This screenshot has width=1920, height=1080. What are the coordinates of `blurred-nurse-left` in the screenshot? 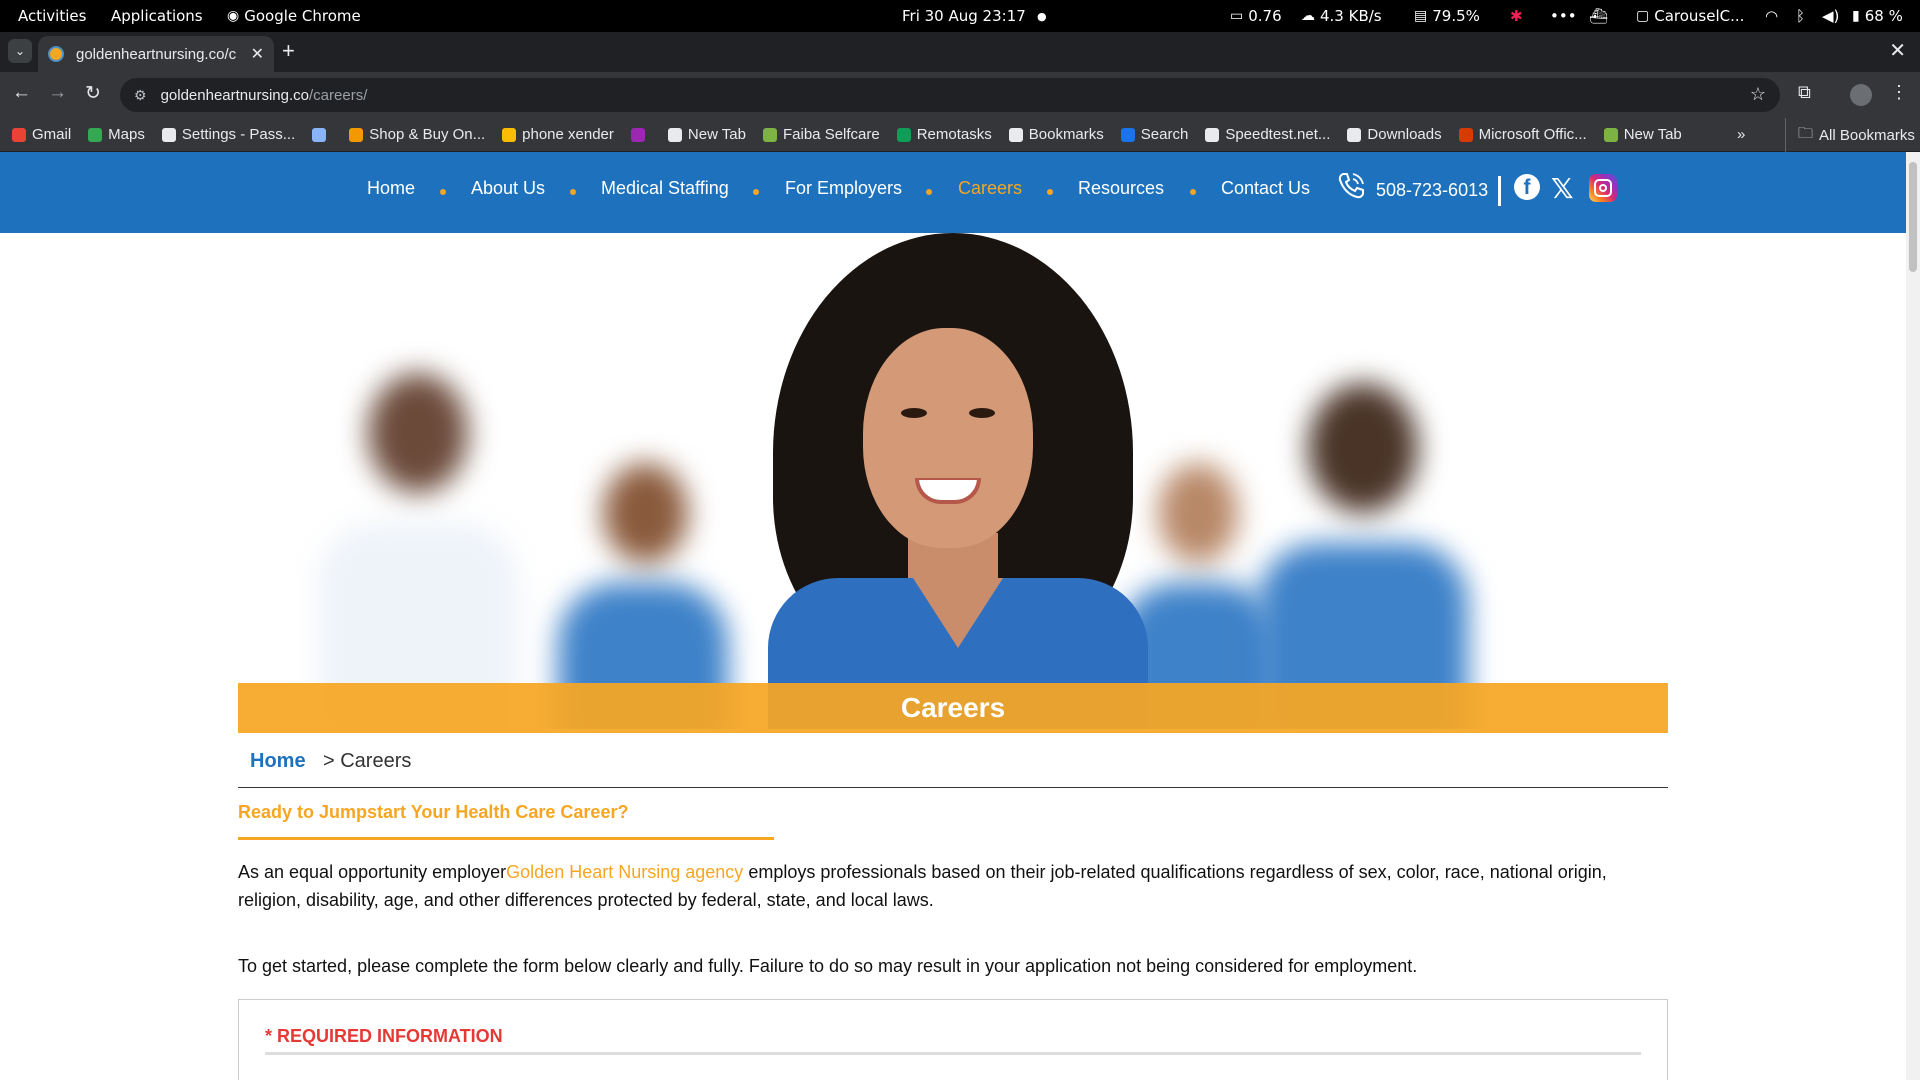 It's located at (418, 551).